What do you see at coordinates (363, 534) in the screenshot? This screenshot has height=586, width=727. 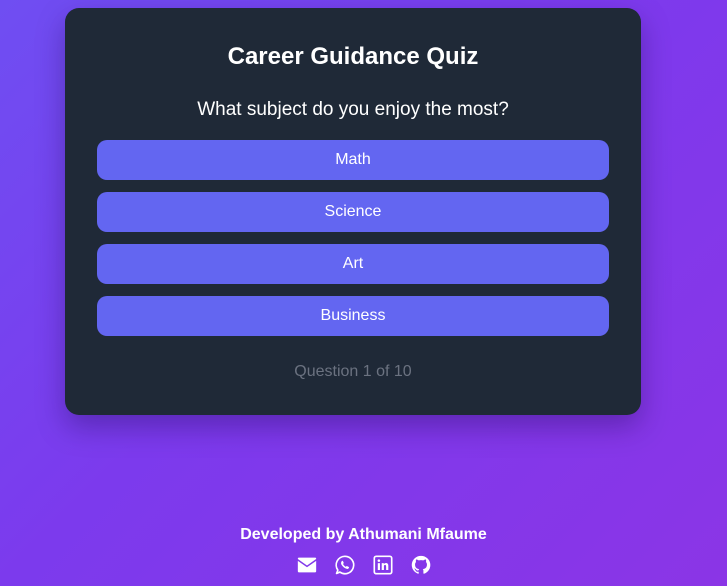 I see `developer-credit: Developed by Athumani Mfaume` at bounding box center [363, 534].